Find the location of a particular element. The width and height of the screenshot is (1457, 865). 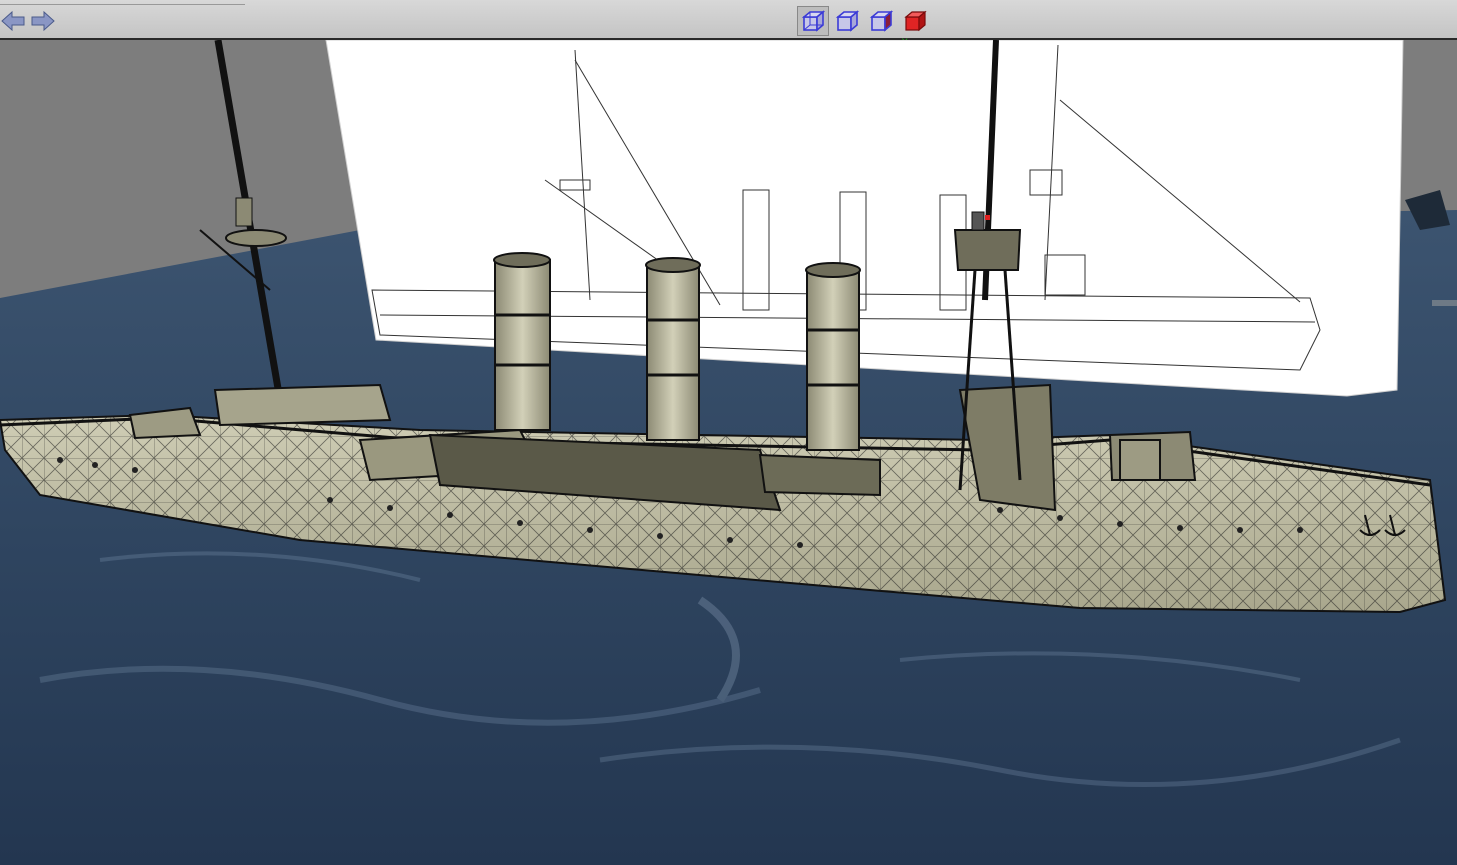

front-view-button is located at coordinates (847, 21).